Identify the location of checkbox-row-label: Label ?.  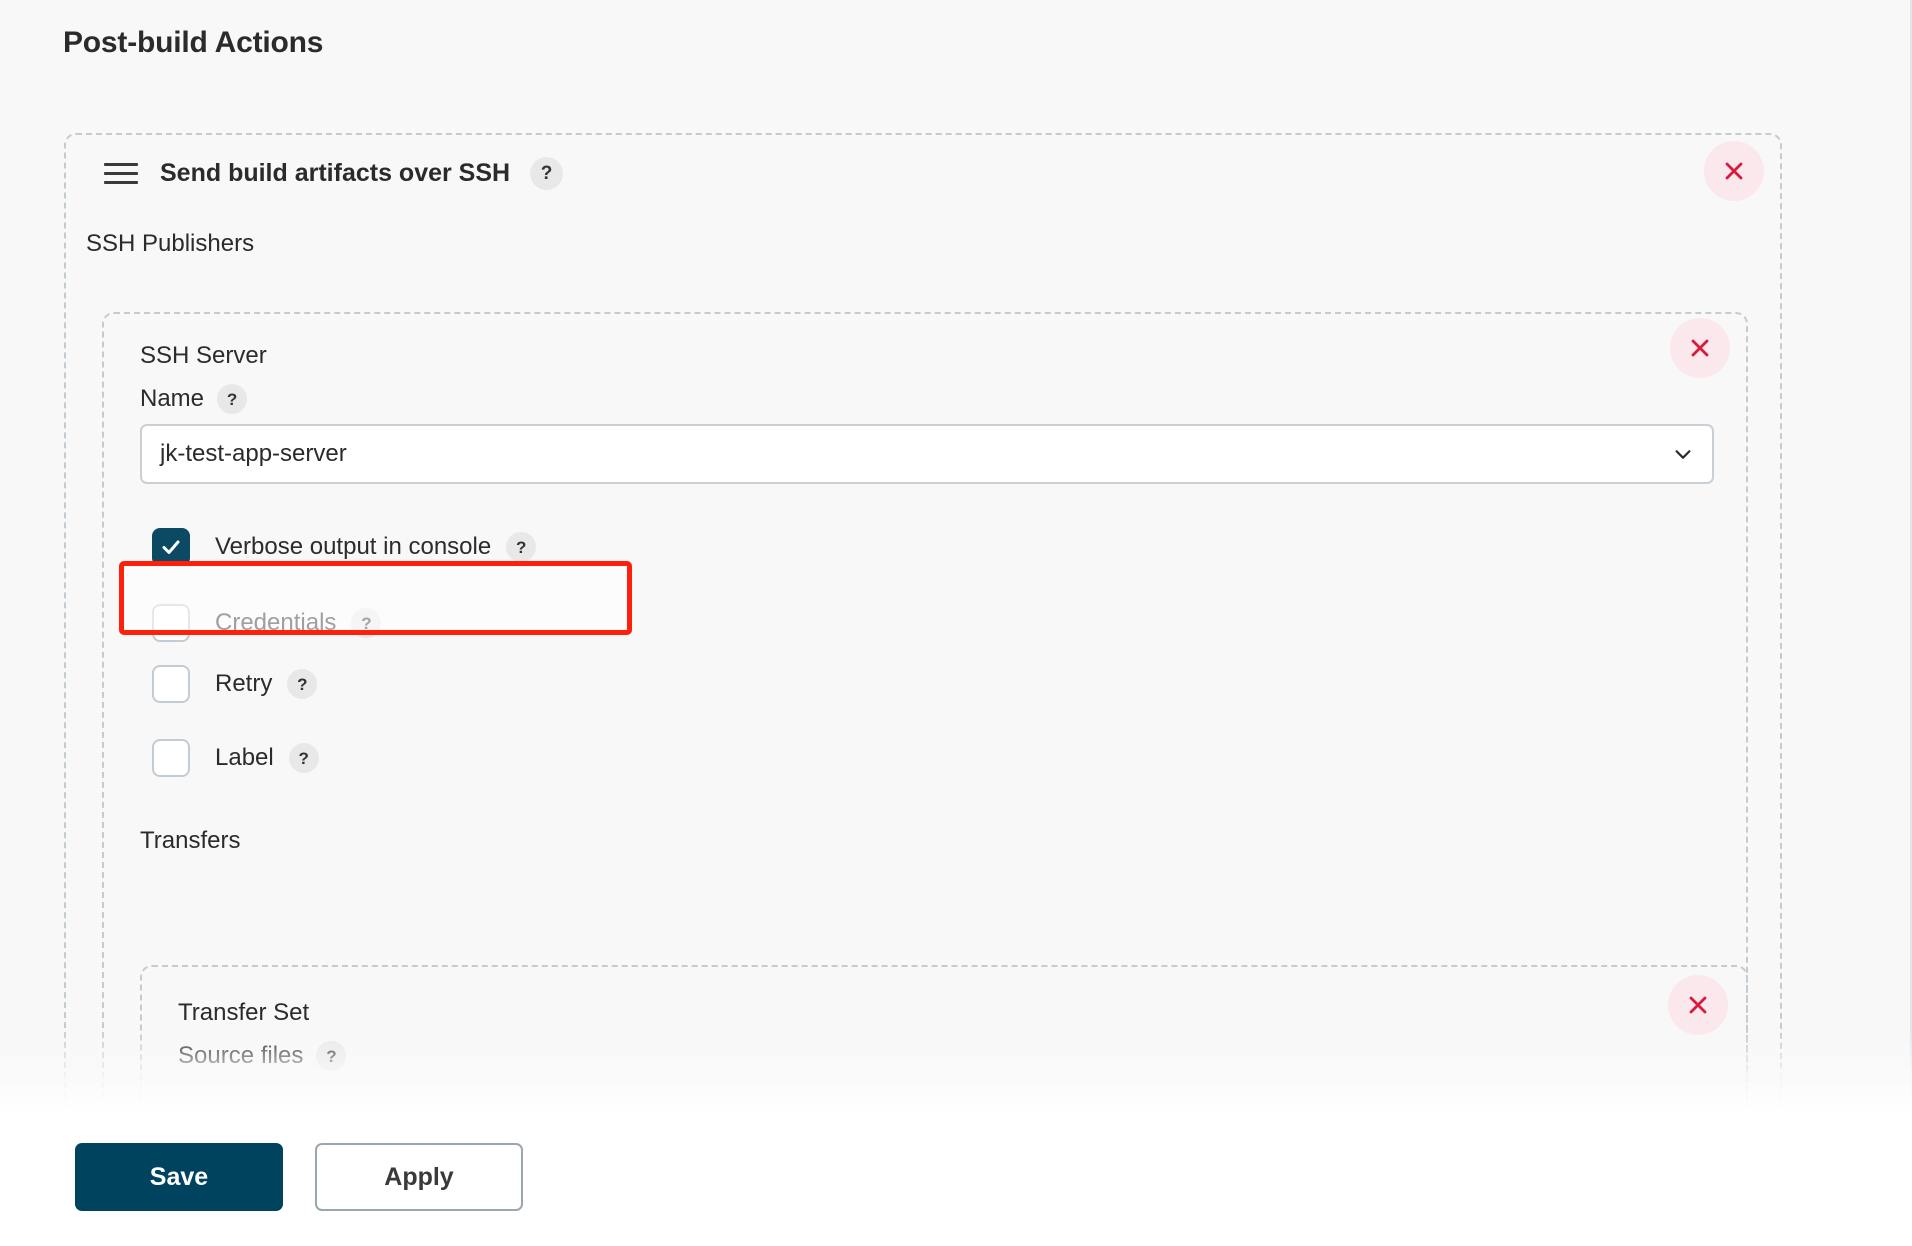
(235, 758).